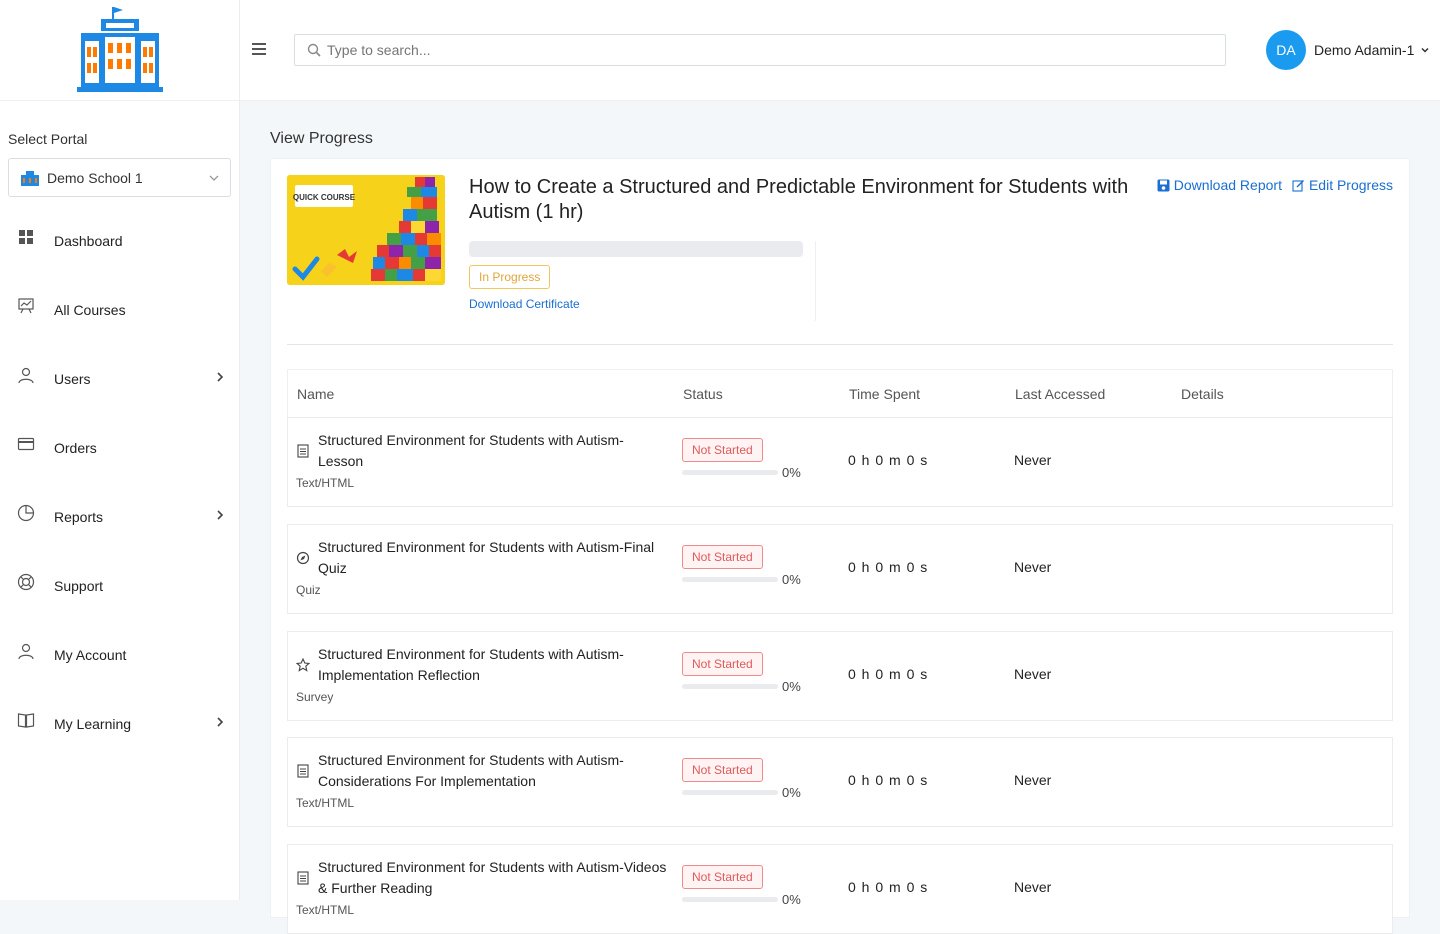 The height and width of the screenshot is (934, 1440). Describe the element at coordinates (120, 723) in the screenshot. I see `sidebar-item-my-learning: My Learning` at that location.